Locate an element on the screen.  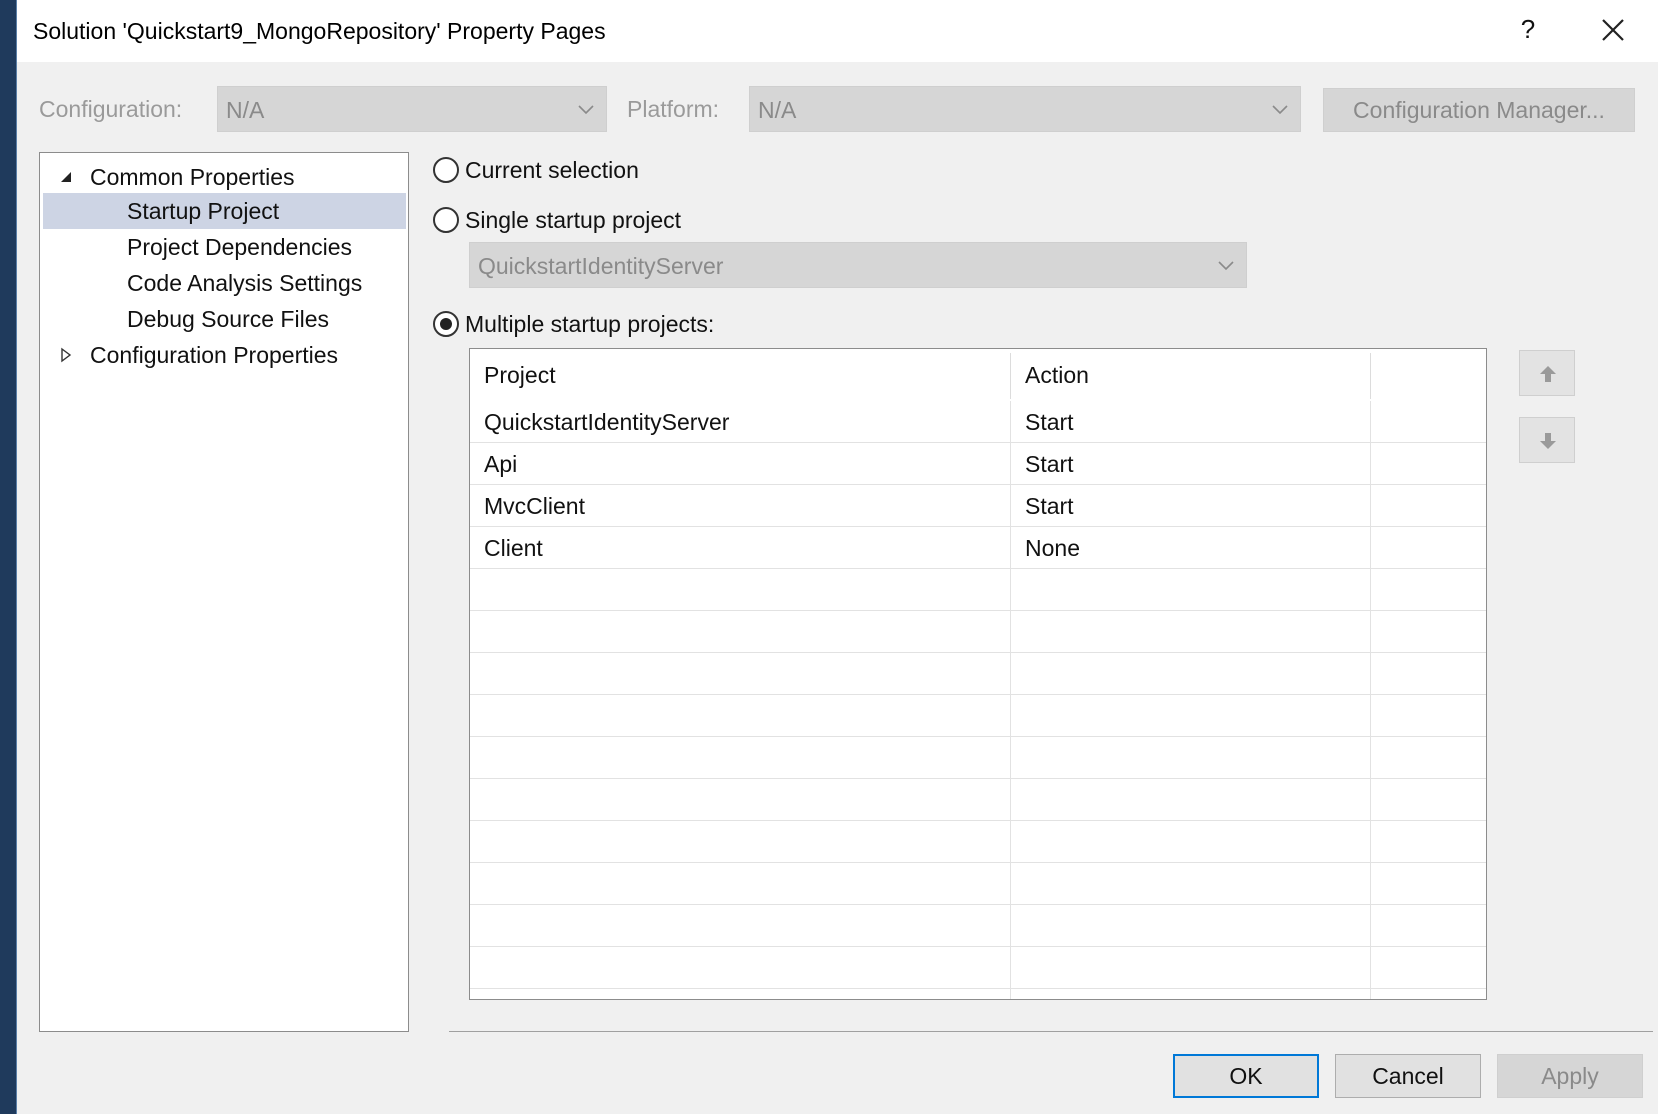
configuration-label: Configuration: is located at coordinates (111, 109).